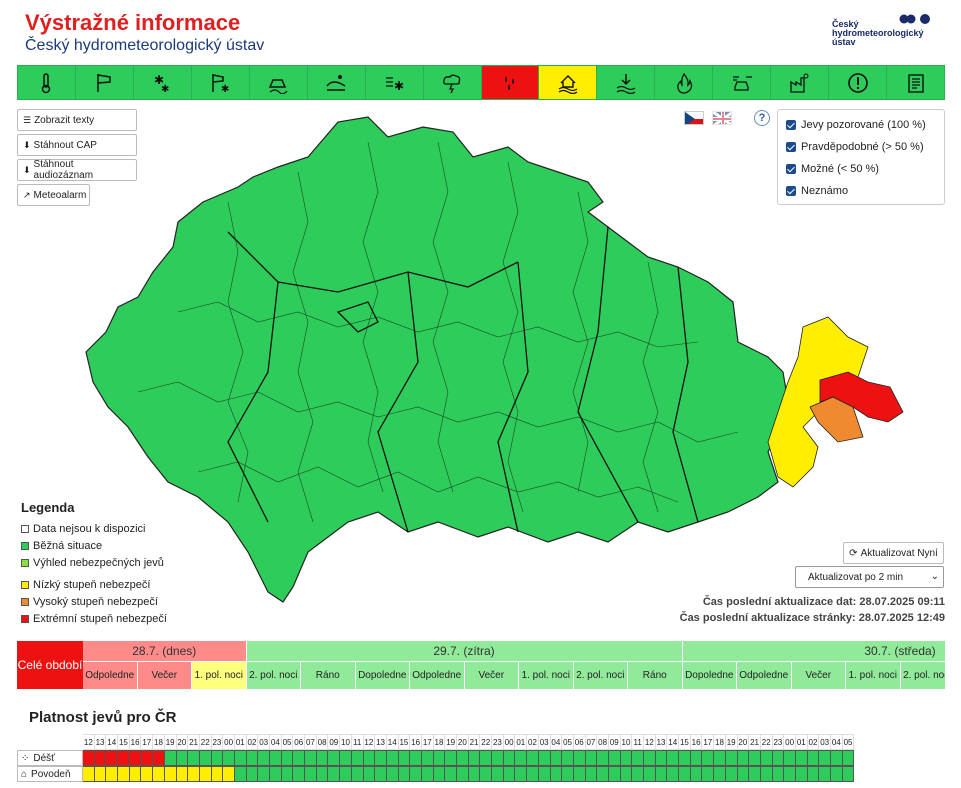 This screenshot has height=788, width=961. I want to click on toolbar-button-snow: ✱ ✱, so click(163, 82).